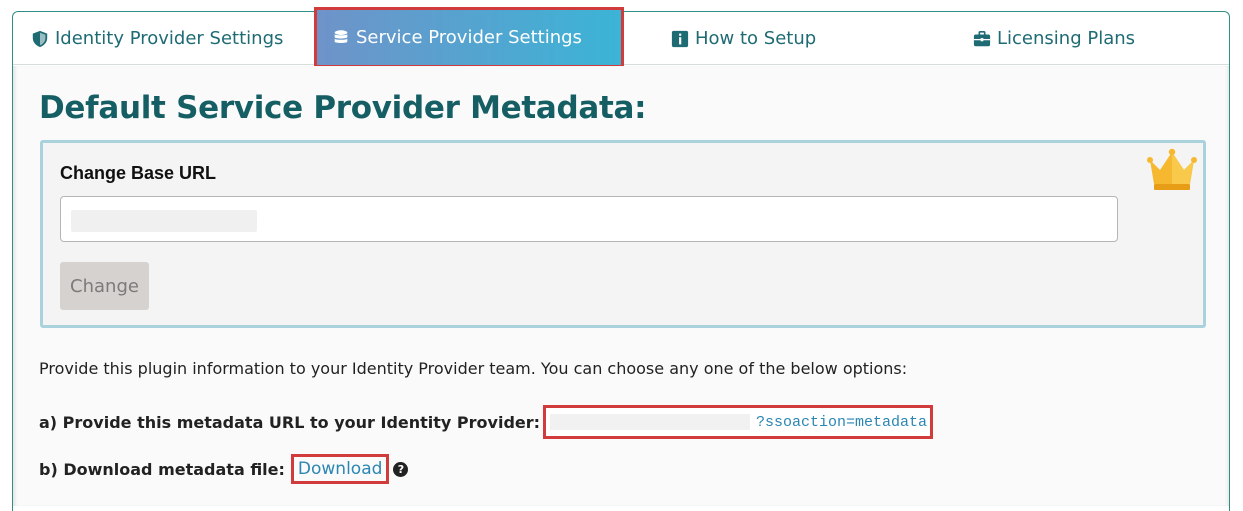 This screenshot has width=1243, height=511. I want to click on page-title: Default Service Provider Metadata:, so click(343, 108).